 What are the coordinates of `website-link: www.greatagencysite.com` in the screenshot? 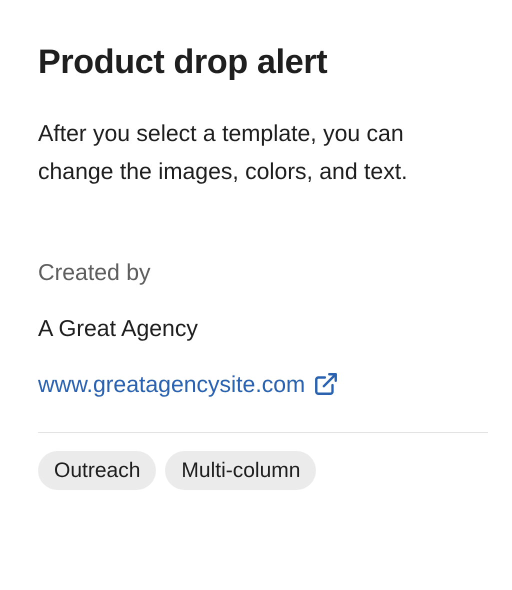 It's located at (189, 384).